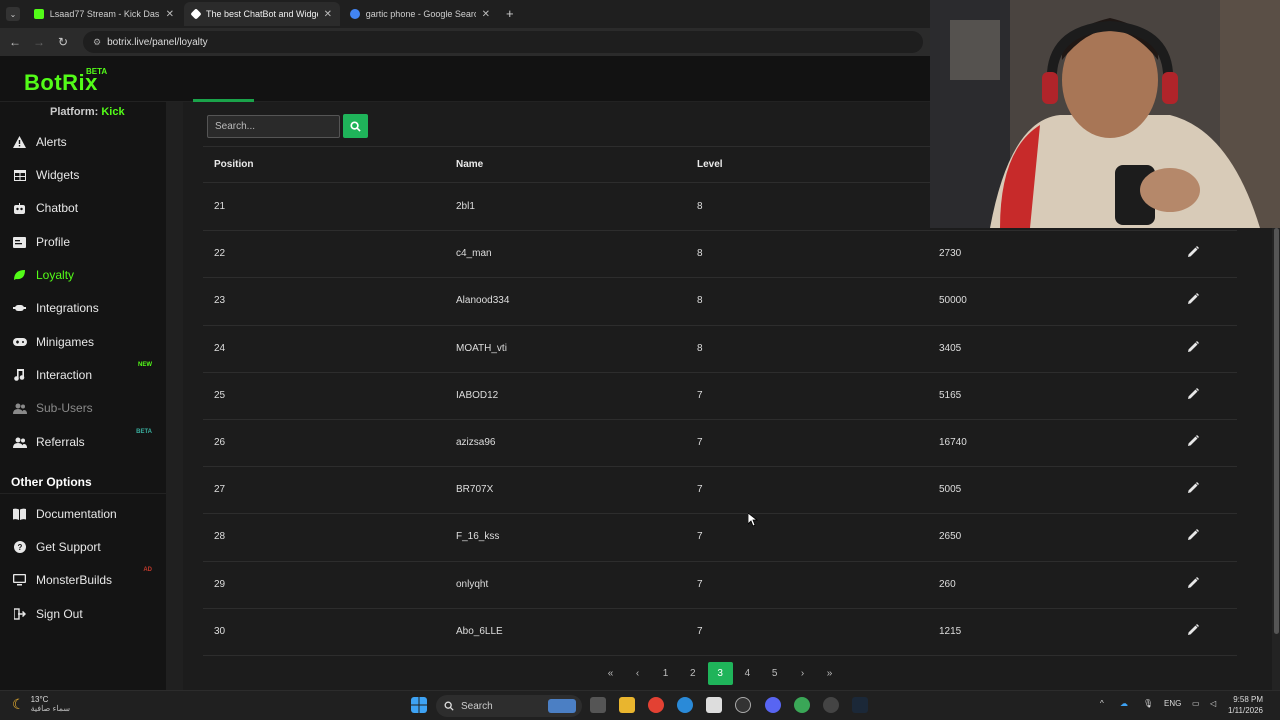 Image resolution: width=1280 pixels, height=720 pixels. I want to click on points-cell: 3405, so click(950, 348).